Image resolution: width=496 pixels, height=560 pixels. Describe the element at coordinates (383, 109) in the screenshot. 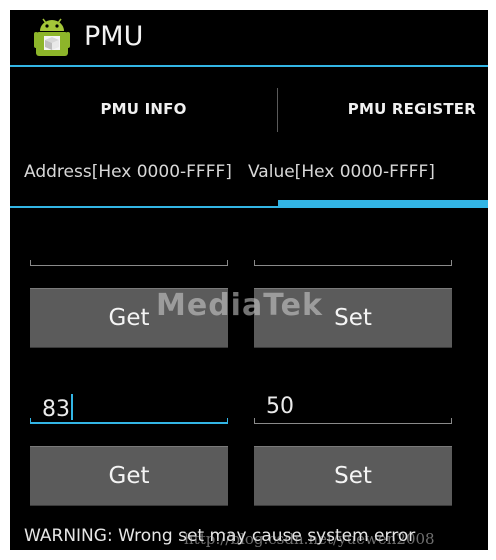

I see `tab-pmu-register: PMU REGISTER` at that location.